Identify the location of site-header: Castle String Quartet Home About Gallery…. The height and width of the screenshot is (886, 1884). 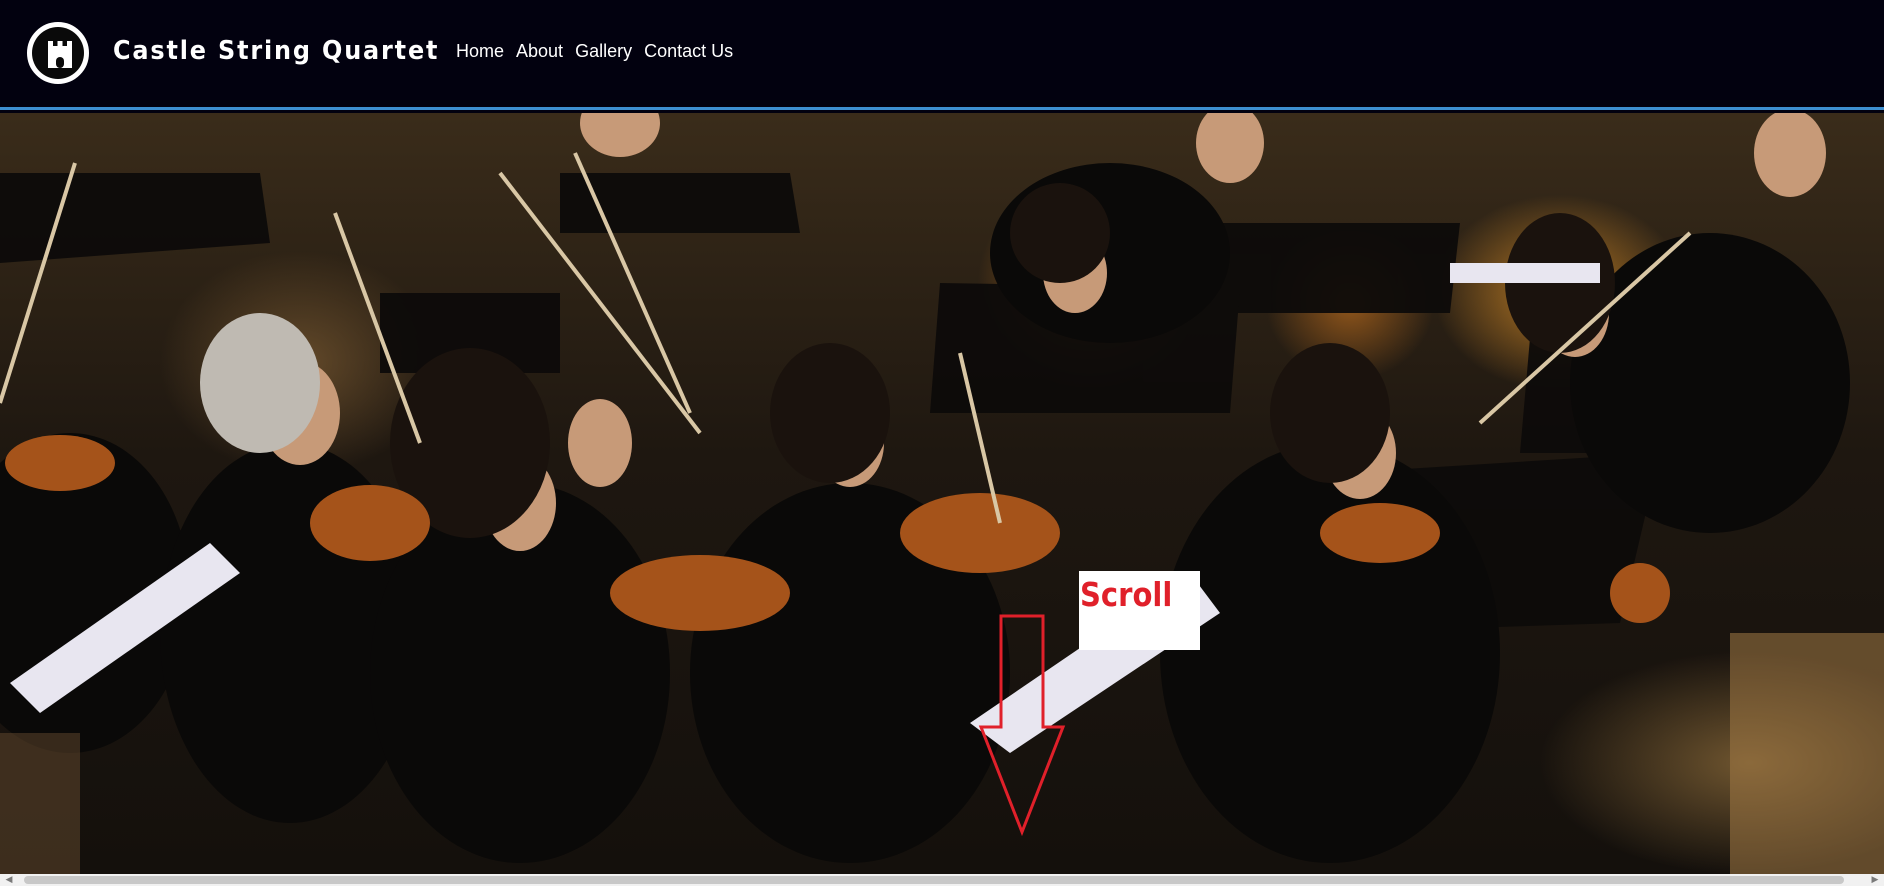
(942, 55).